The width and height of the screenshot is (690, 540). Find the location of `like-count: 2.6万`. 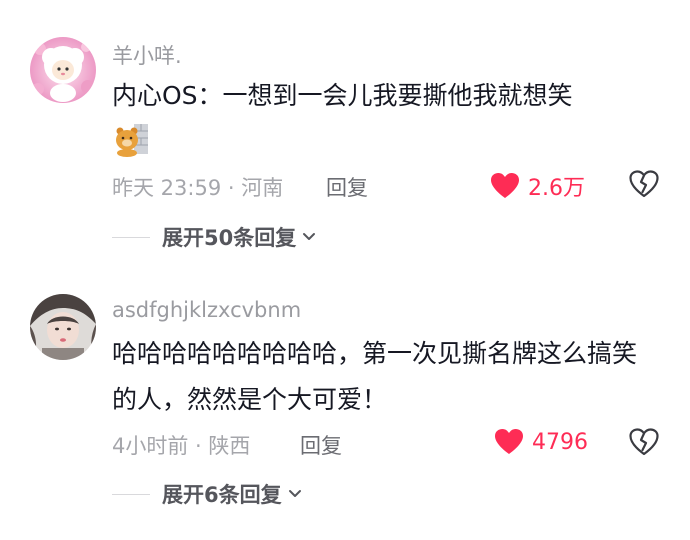

like-count: 2.6万 is located at coordinates (556, 188).